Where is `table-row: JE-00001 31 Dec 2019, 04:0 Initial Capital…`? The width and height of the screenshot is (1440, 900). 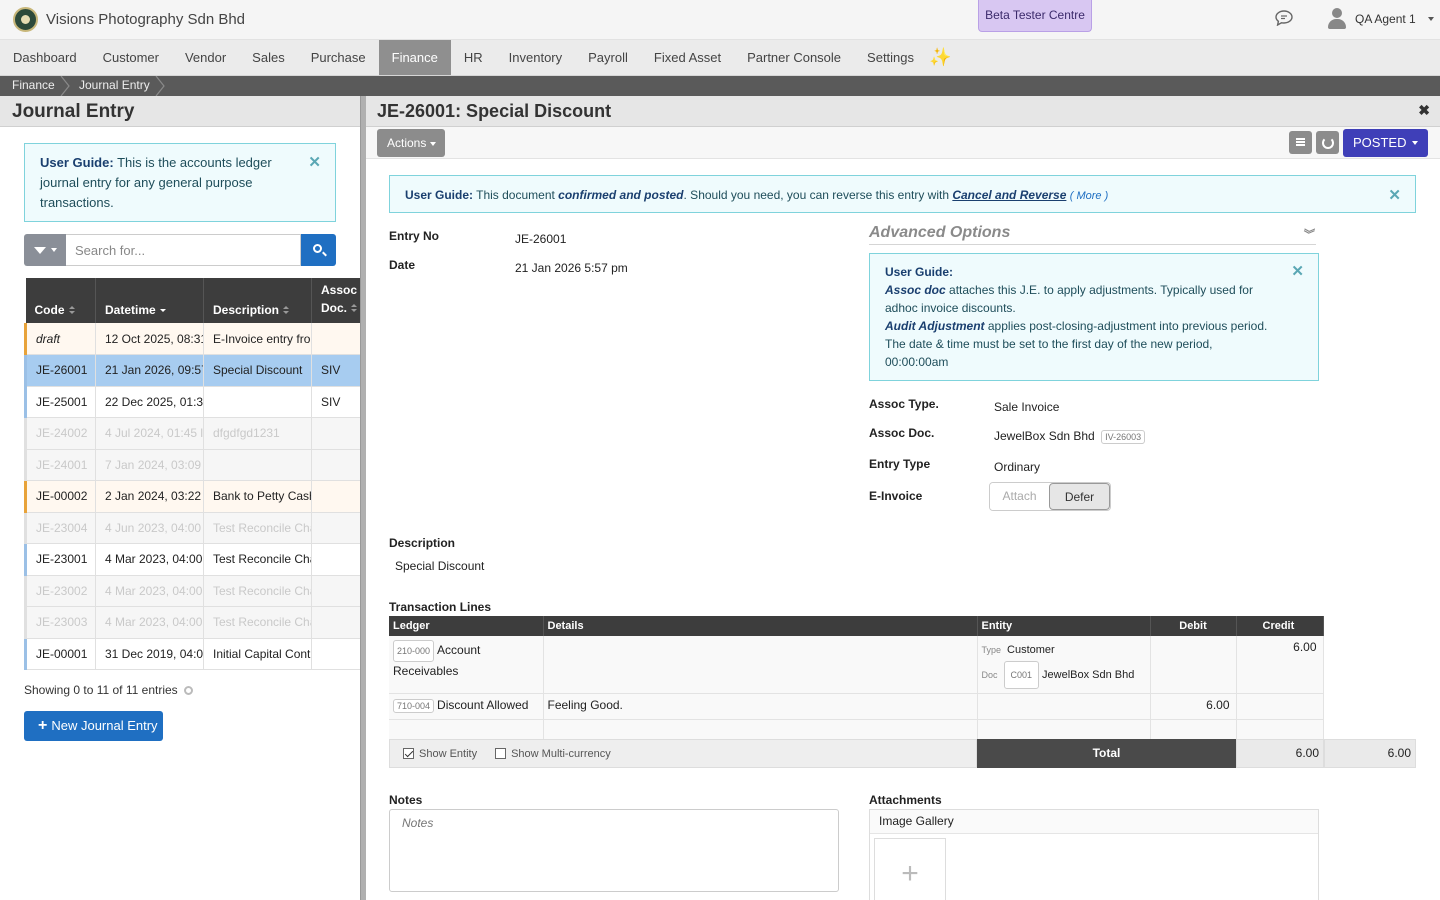 table-row: JE-00001 31 Dec 2019, 04:0 Initial Capital… is located at coordinates (193, 654).